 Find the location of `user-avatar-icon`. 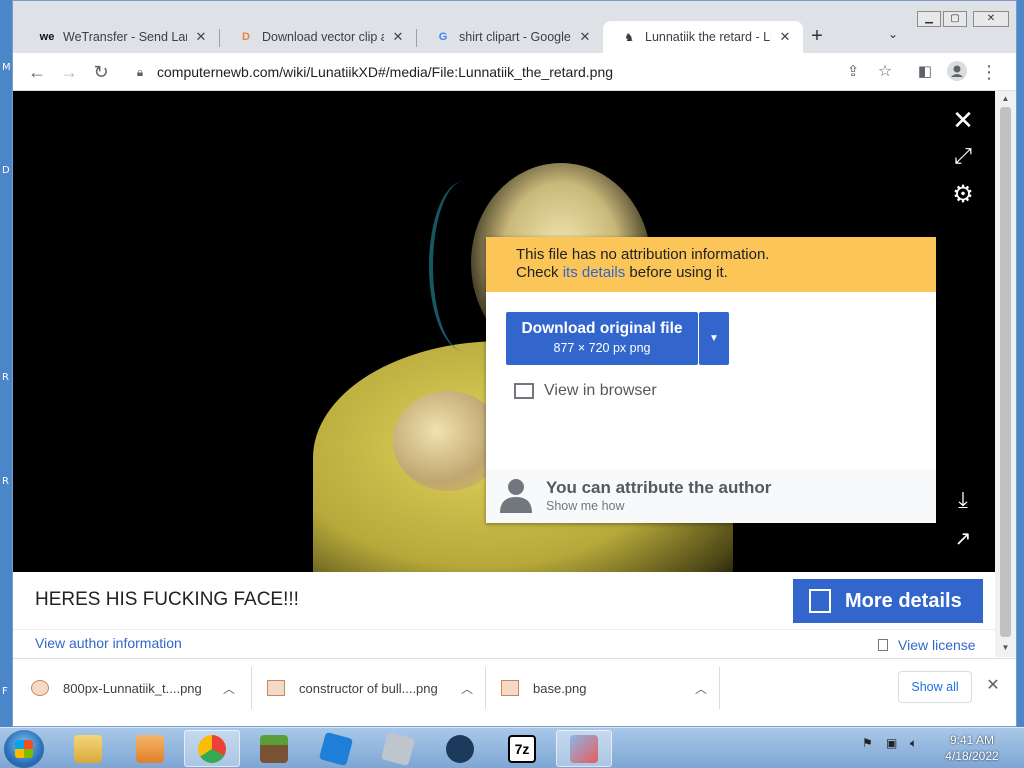

user-avatar-icon is located at coordinates (516, 496).